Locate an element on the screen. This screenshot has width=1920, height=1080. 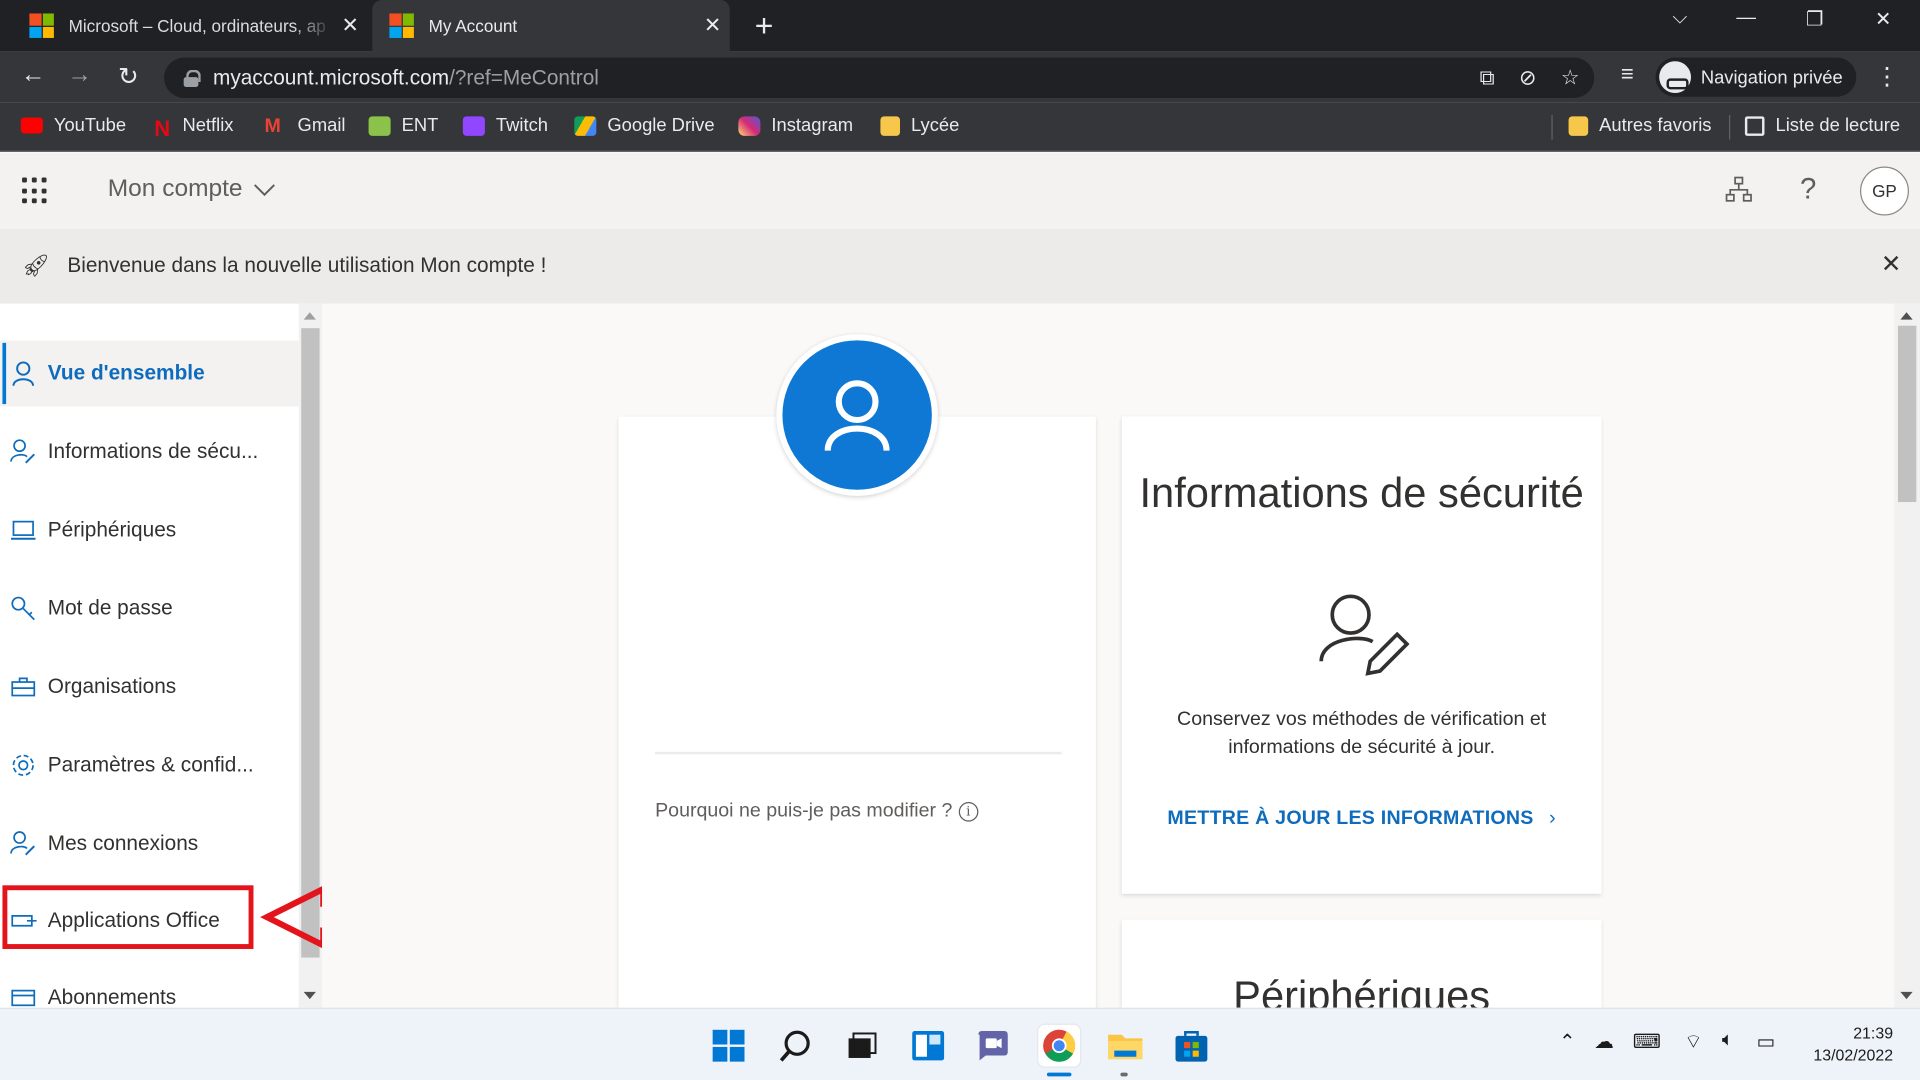
bookmark-youtube: YouTube is located at coordinates (73, 125).